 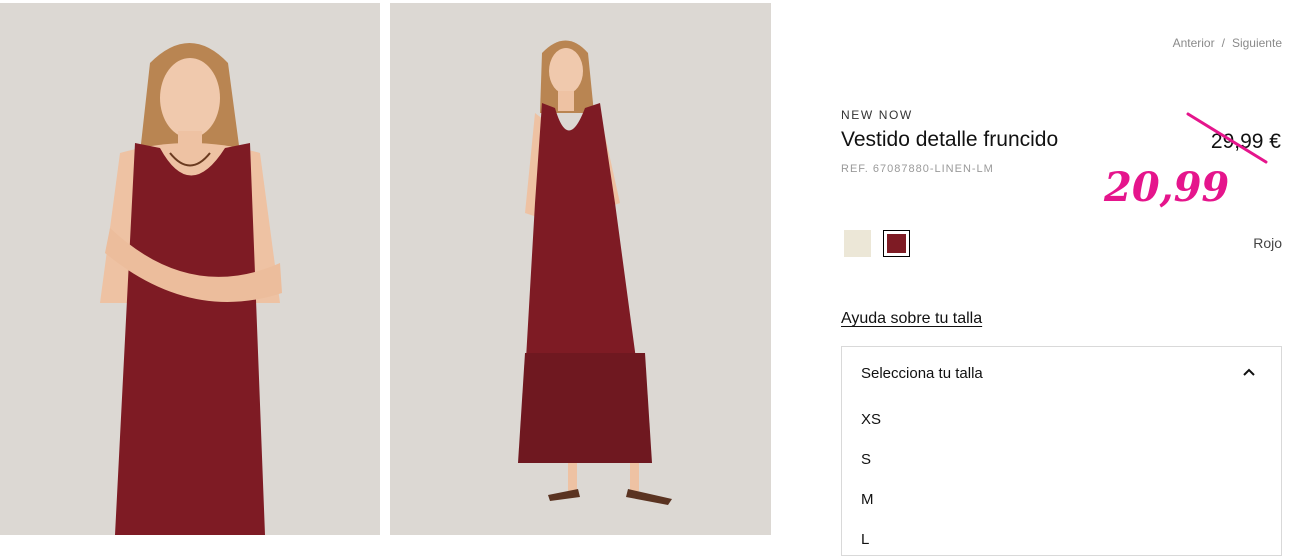 I want to click on product-title: Vestido detalle fruncido, so click(x=950, y=139).